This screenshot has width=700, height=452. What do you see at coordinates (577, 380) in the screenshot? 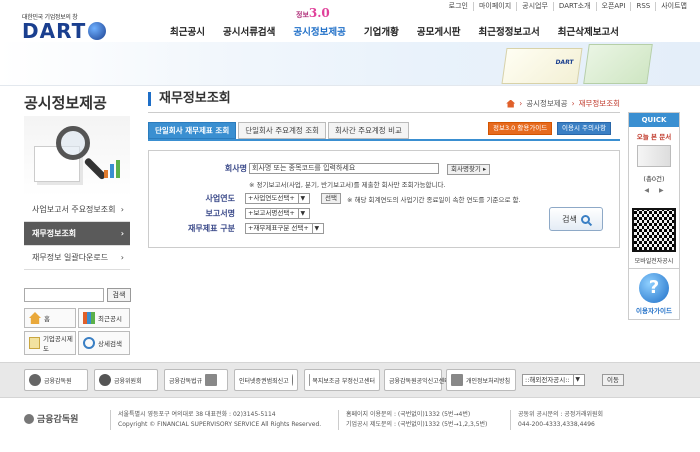
I see `chevron-down-icon: ▼` at bounding box center [577, 380].